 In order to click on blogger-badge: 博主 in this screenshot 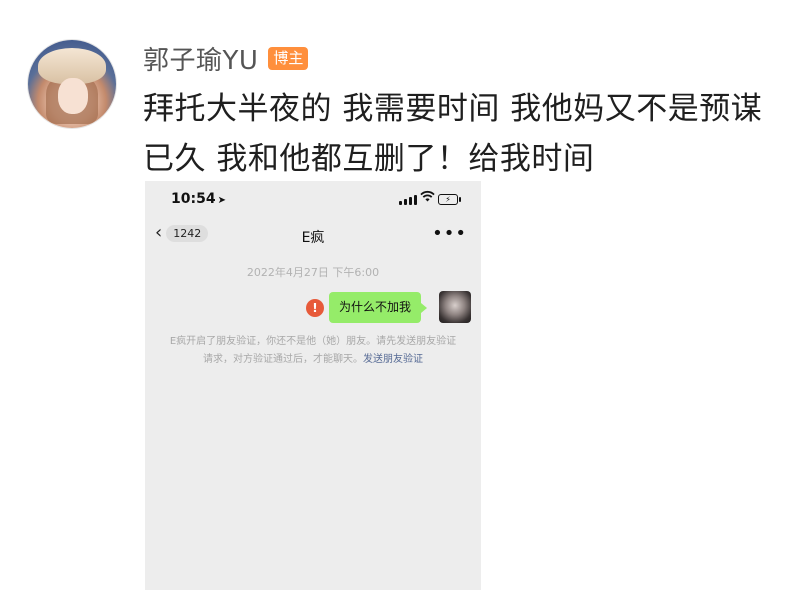, I will do `click(288, 58)`.